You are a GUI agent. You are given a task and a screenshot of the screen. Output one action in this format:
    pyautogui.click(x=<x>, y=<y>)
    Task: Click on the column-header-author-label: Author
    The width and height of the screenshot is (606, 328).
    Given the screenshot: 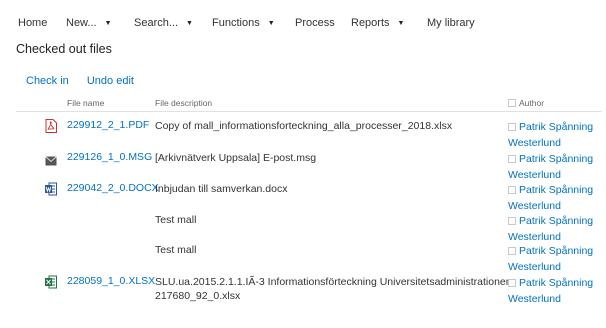 What is the action you would take?
    pyautogui.click(x=532, y=103)
    